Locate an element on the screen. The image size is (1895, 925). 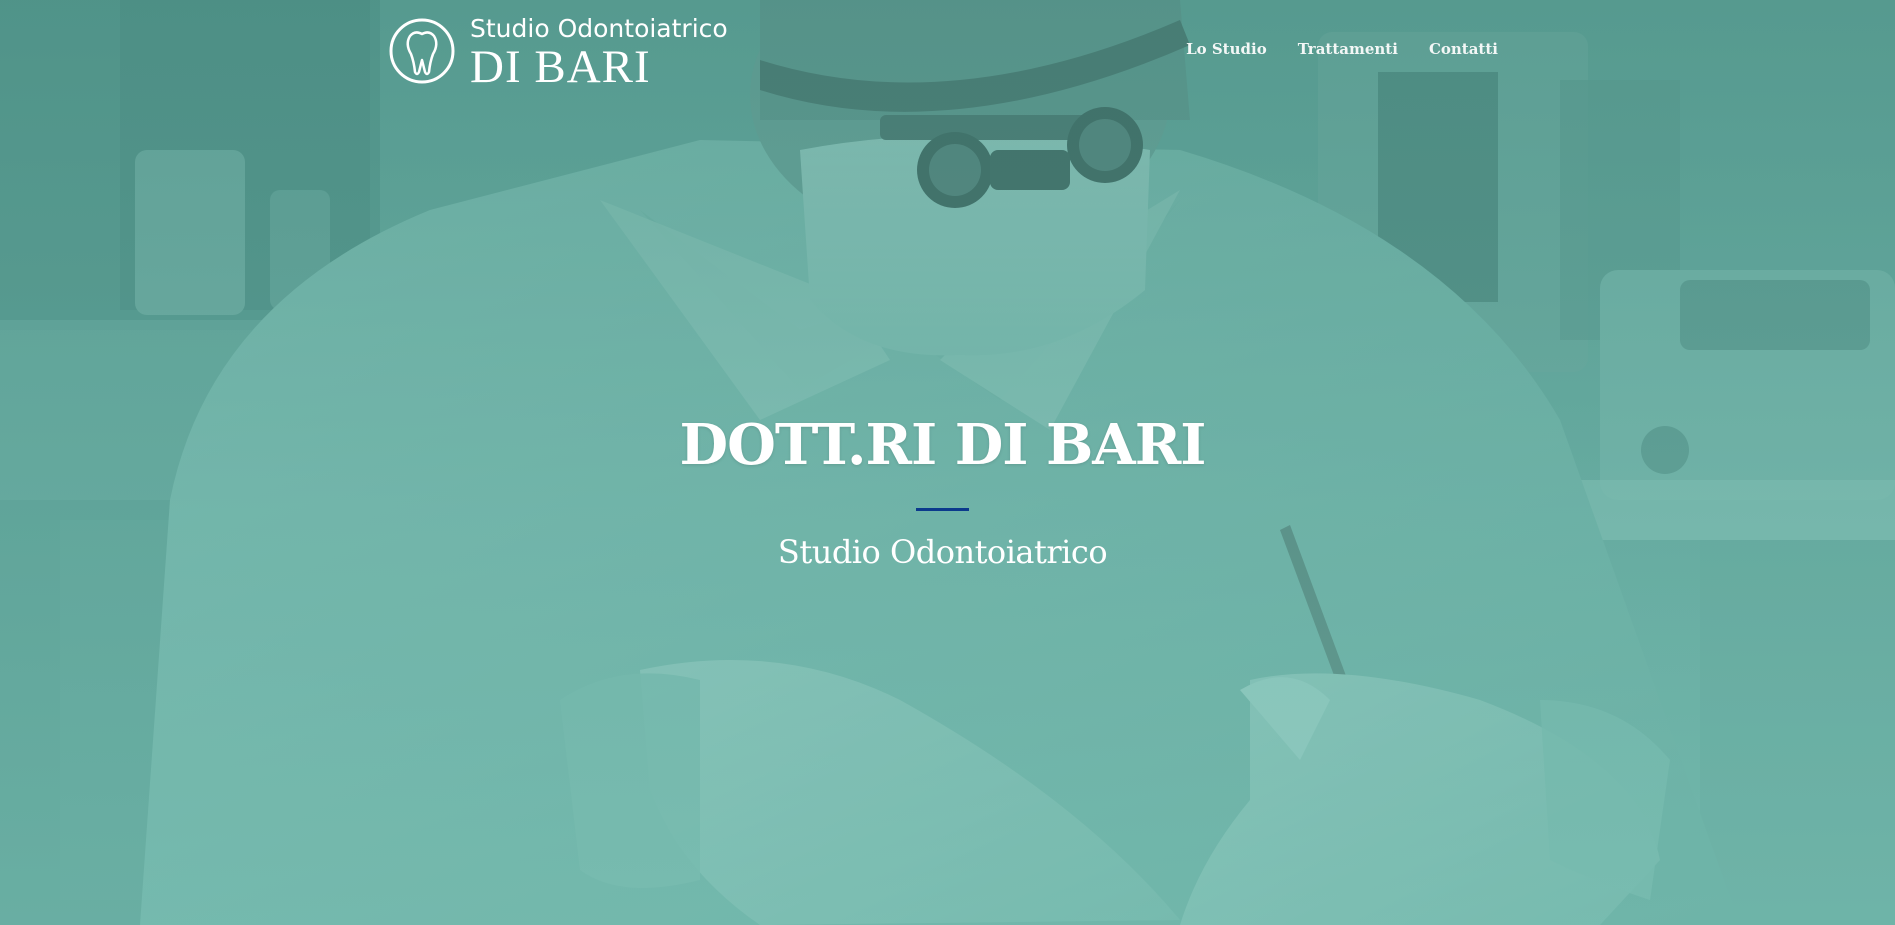
tooth-icon is located at coordinates (422, 51).